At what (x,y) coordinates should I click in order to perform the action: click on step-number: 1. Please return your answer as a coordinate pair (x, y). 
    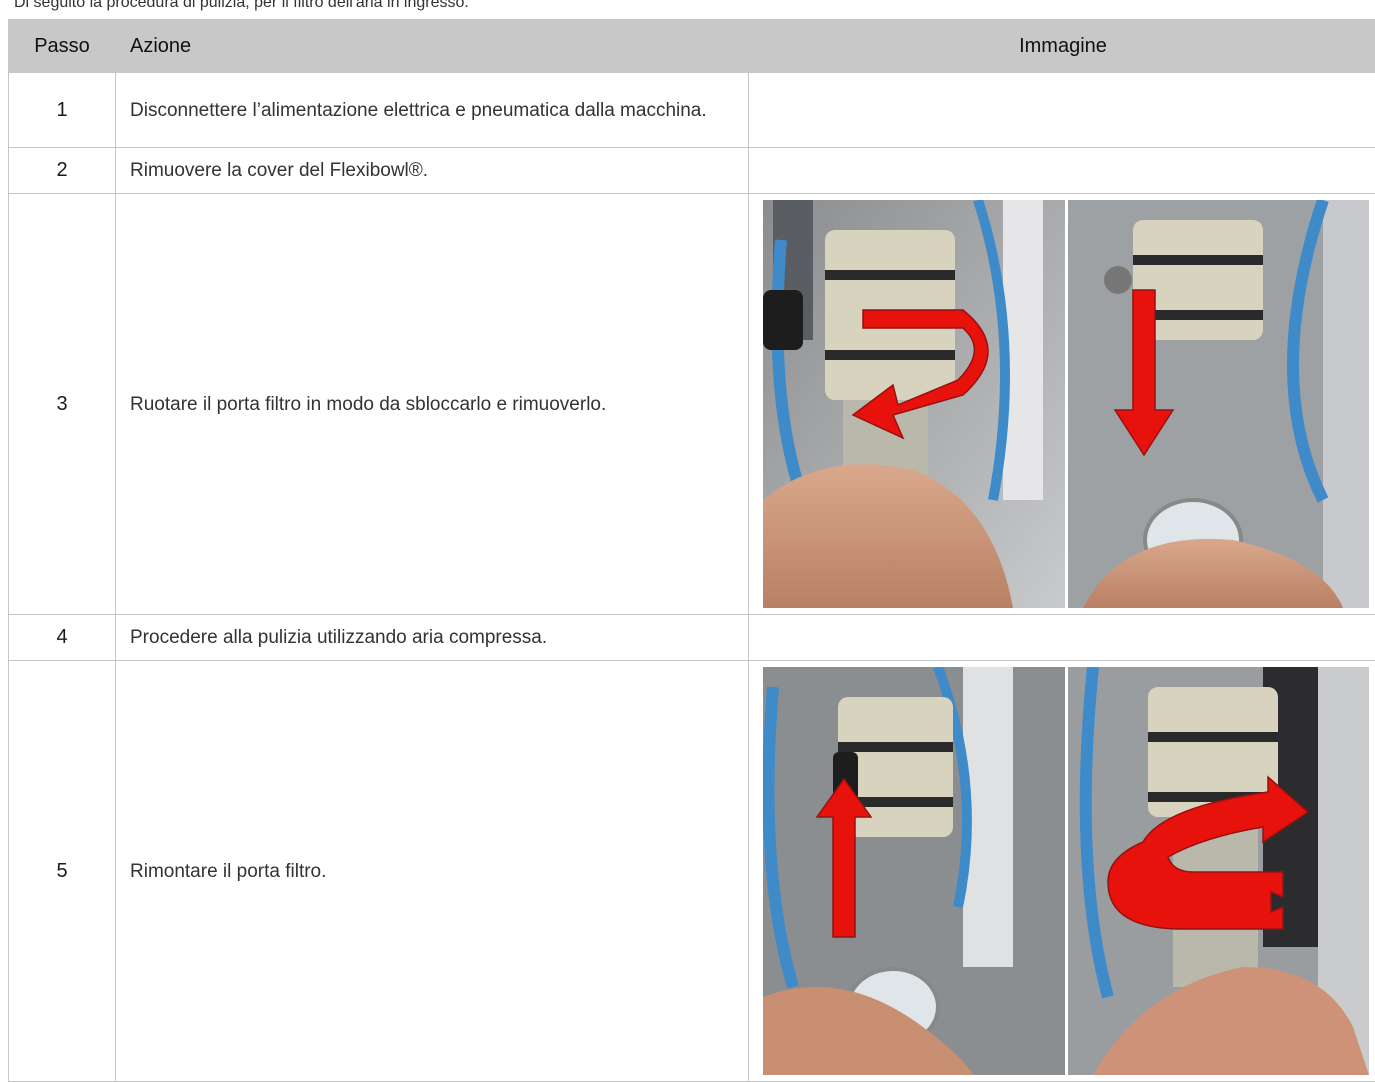
    Looking at the image, I should click on (62, 110).